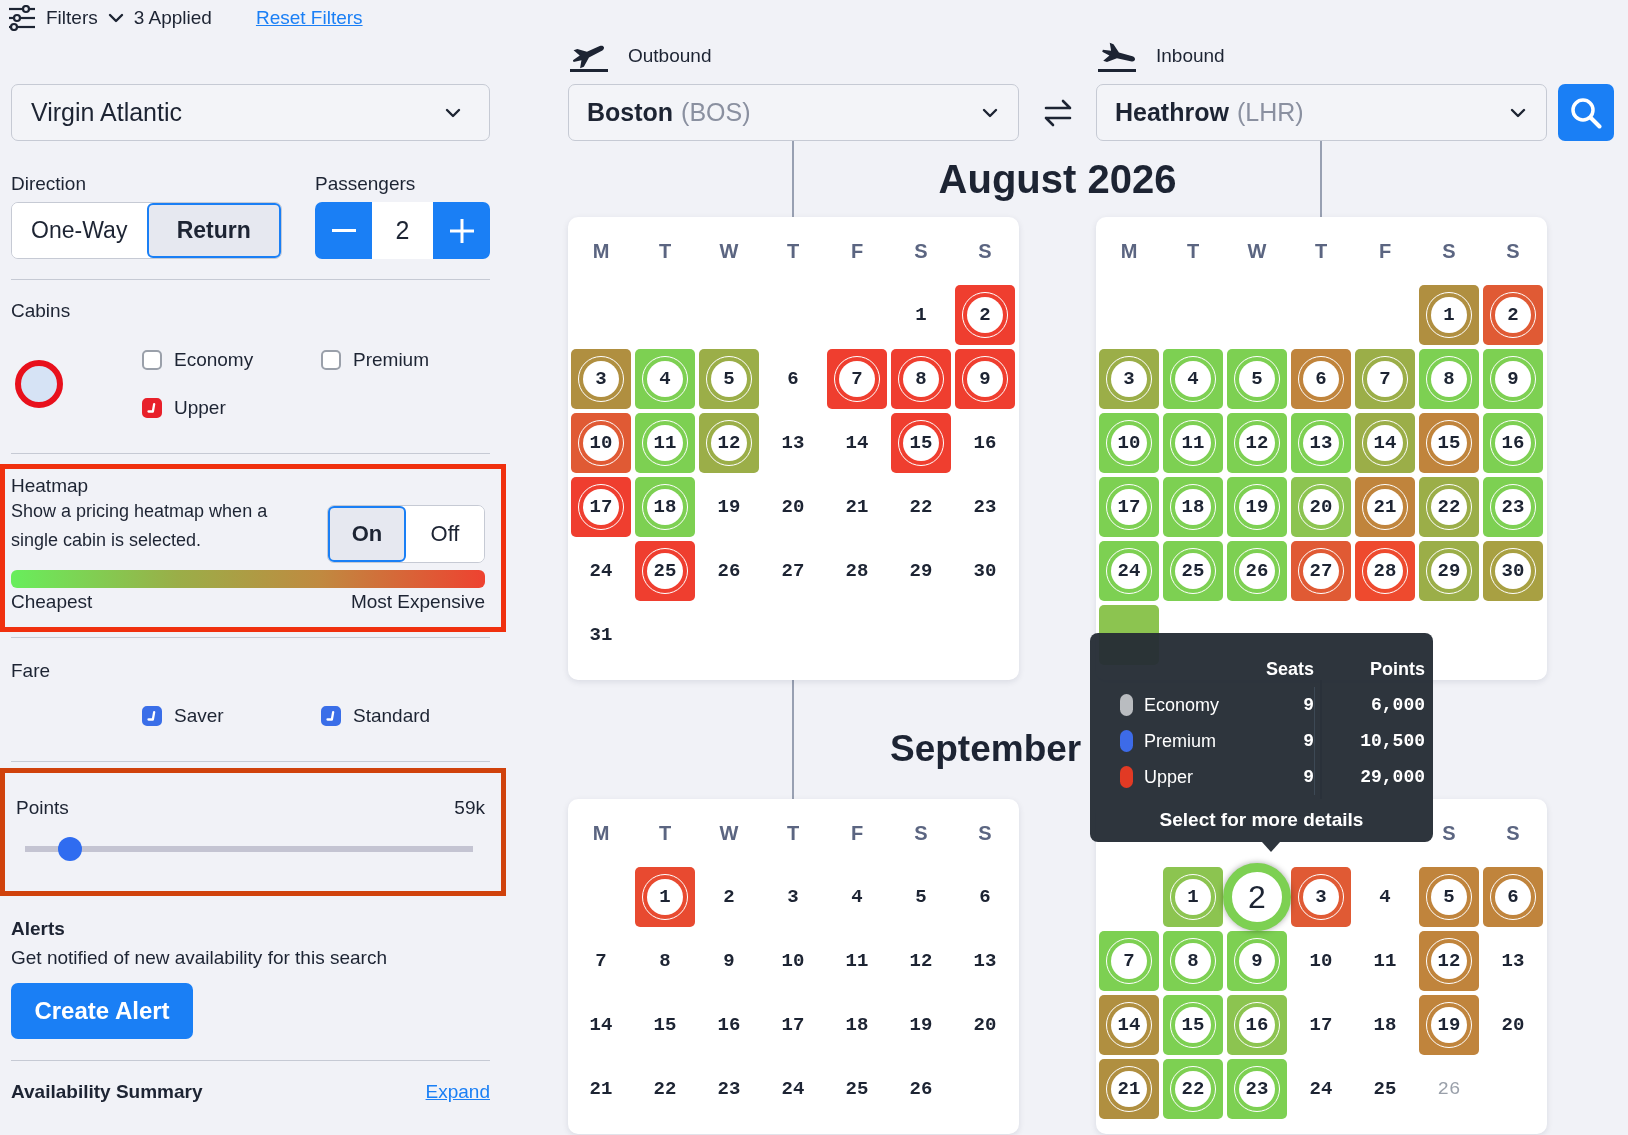 The width and height of the screenshot is (1628, 1135). What do you see at coordinates (367, 534) in the screenshot?
I see `heatmap-toggle-option: On` at bounding box center [367, 534].